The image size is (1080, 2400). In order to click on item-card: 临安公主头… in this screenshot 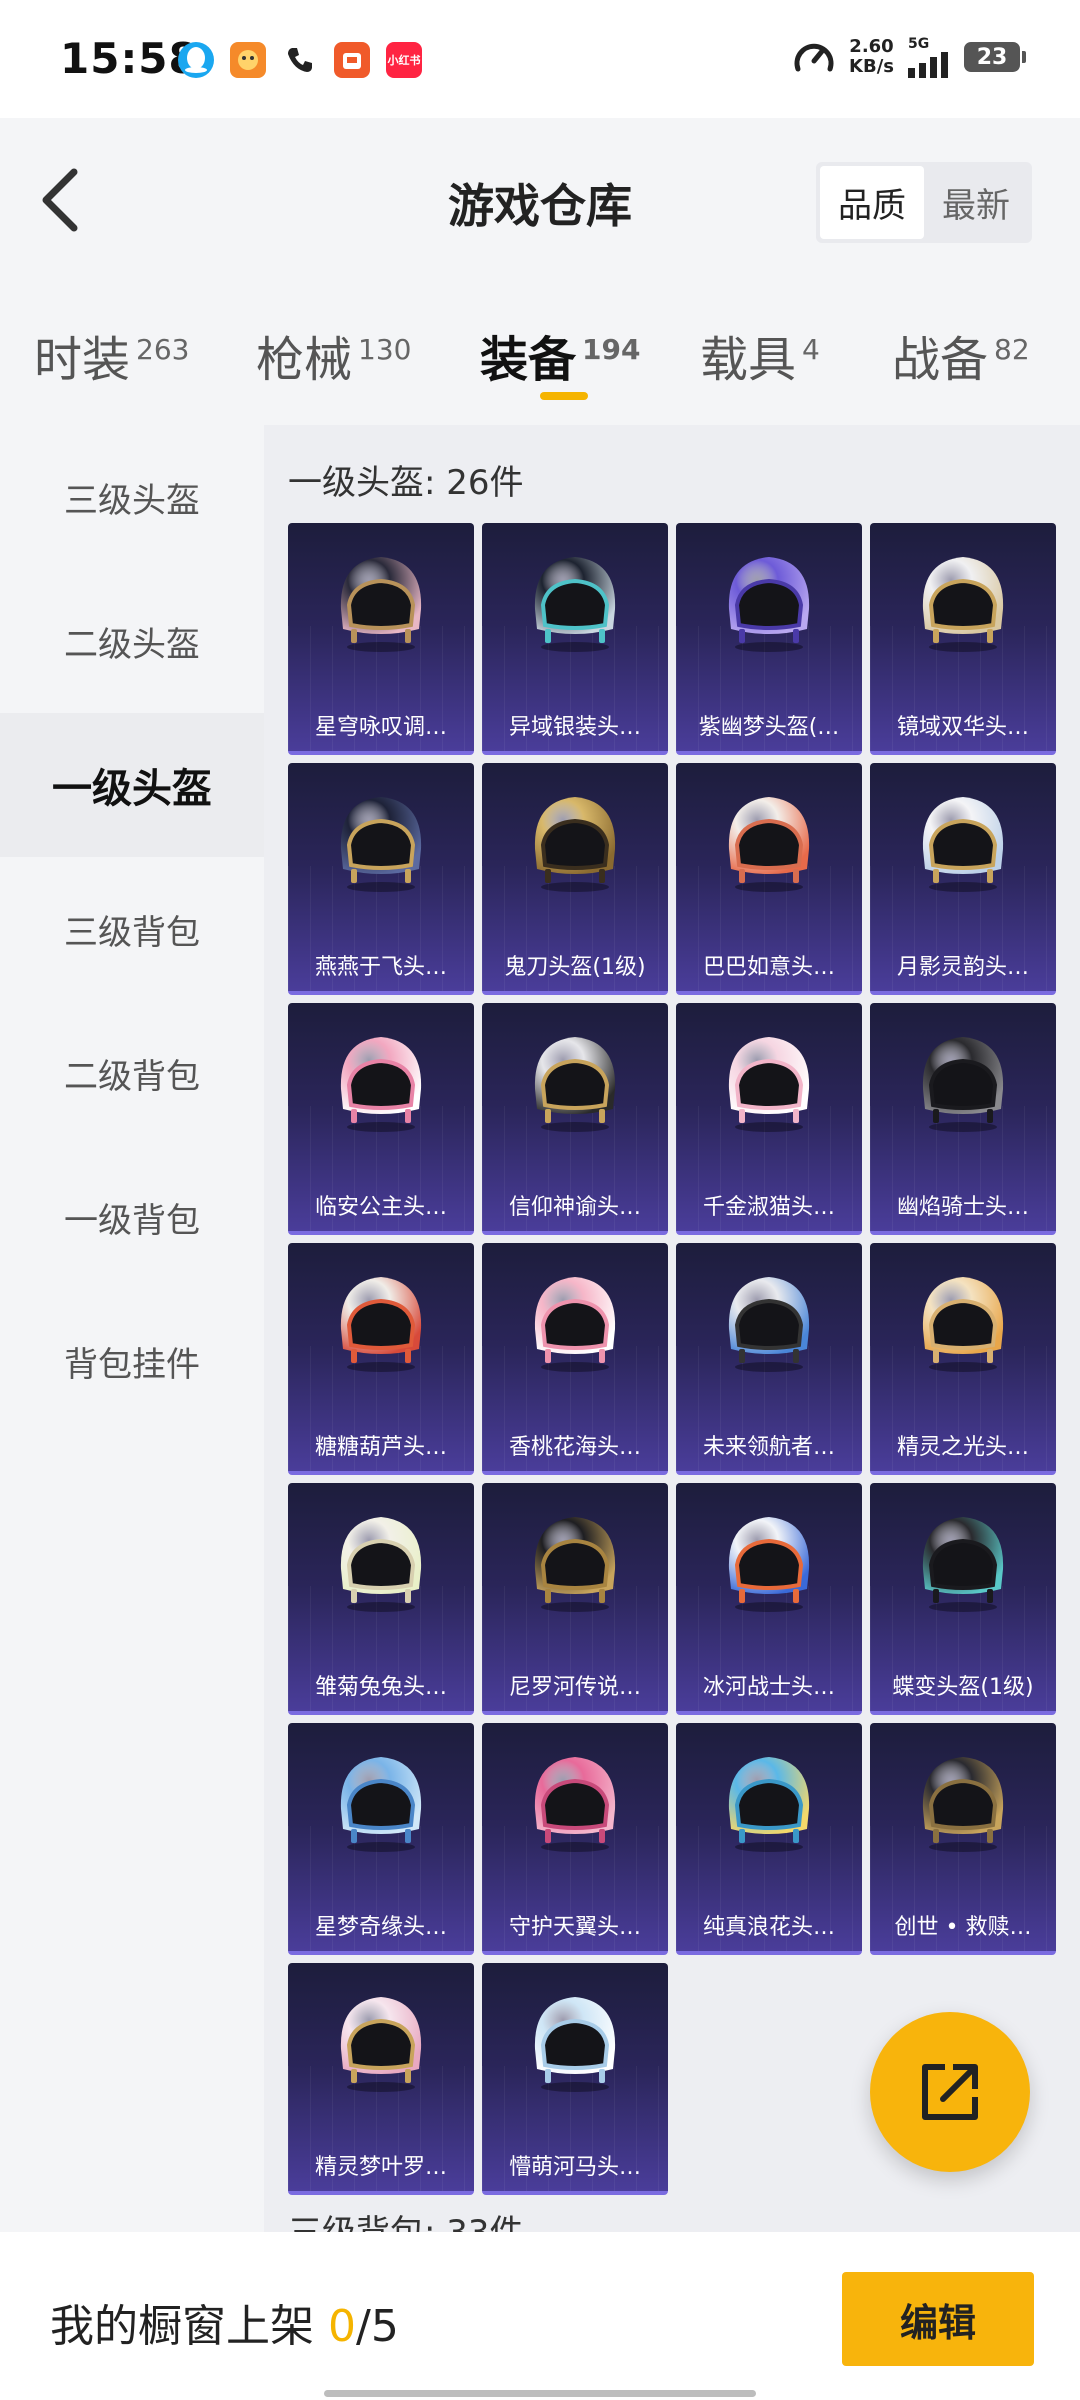, I will do `click(381, 1119)`.